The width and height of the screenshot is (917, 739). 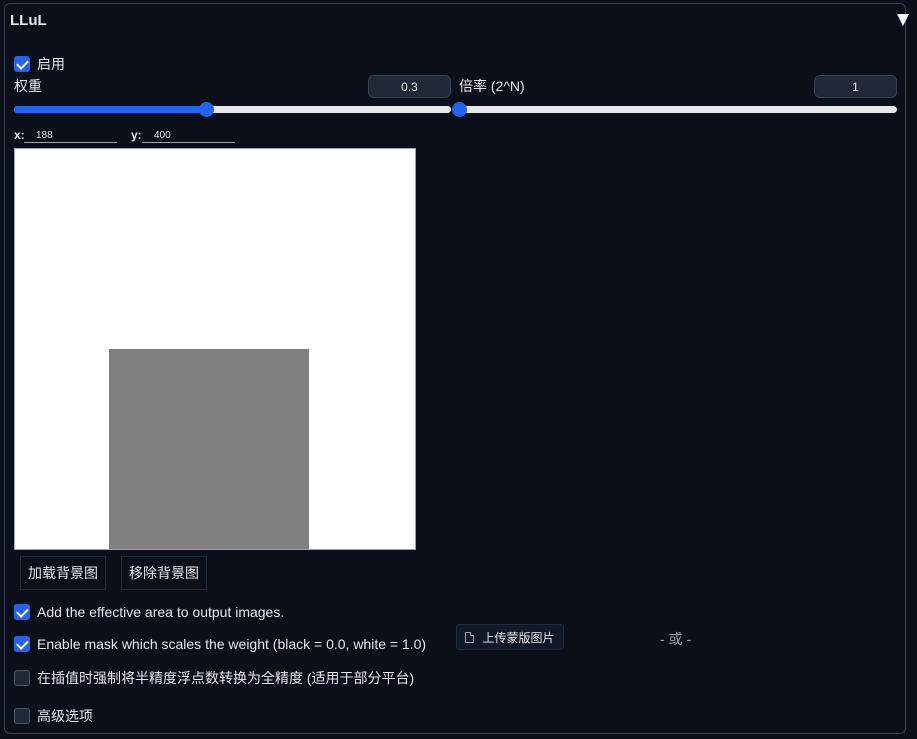 I want to click on force-full-precision-label: 在插值时强制将半精度浮点数转换为全精度 (适用于部分平台), so click(x=226, y=678).